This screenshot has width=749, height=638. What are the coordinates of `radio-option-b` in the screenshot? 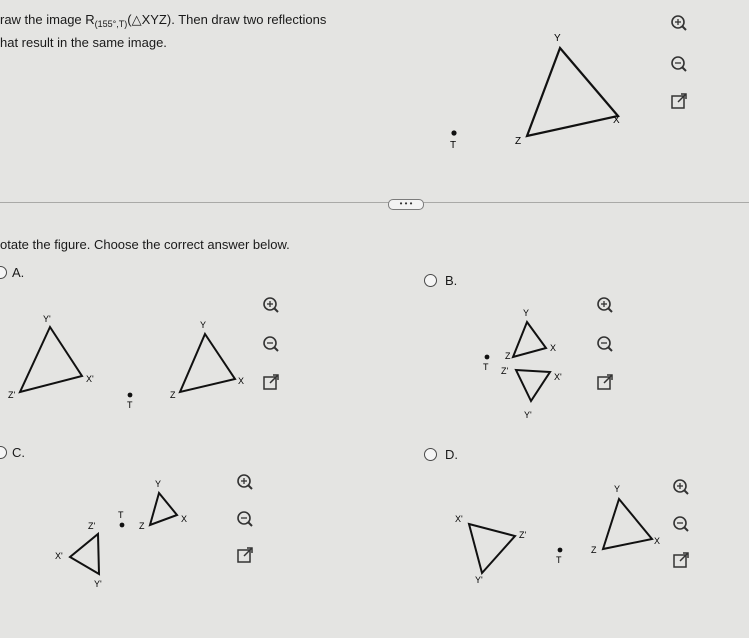 It's located at (430, 280).